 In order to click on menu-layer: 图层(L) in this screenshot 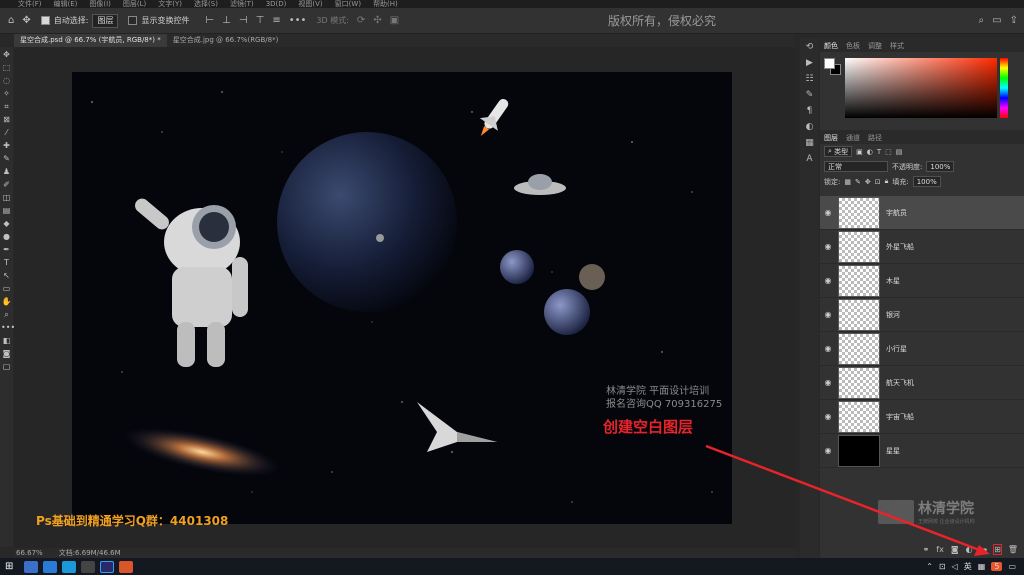, I will do `click(134, 4)`.